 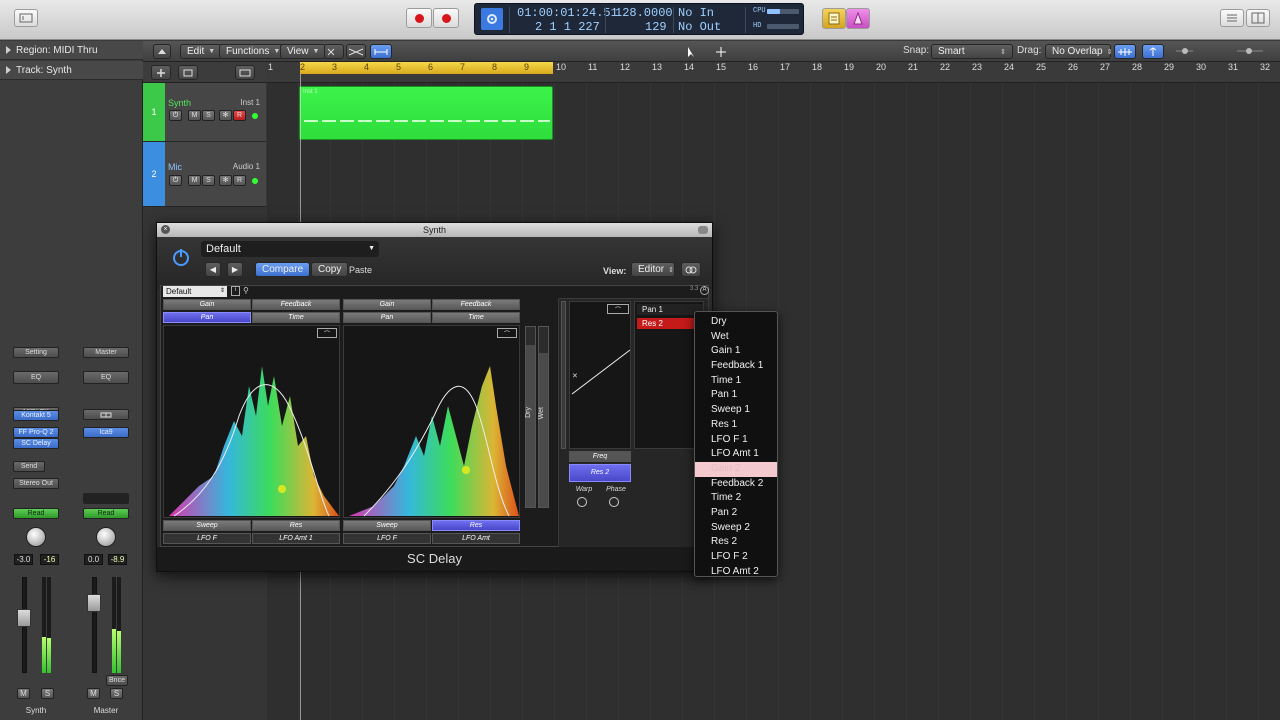 What do you see at coordinates (858, 18) in the screenshot?
I see `tuner-button` at bounding box center [858, 18].